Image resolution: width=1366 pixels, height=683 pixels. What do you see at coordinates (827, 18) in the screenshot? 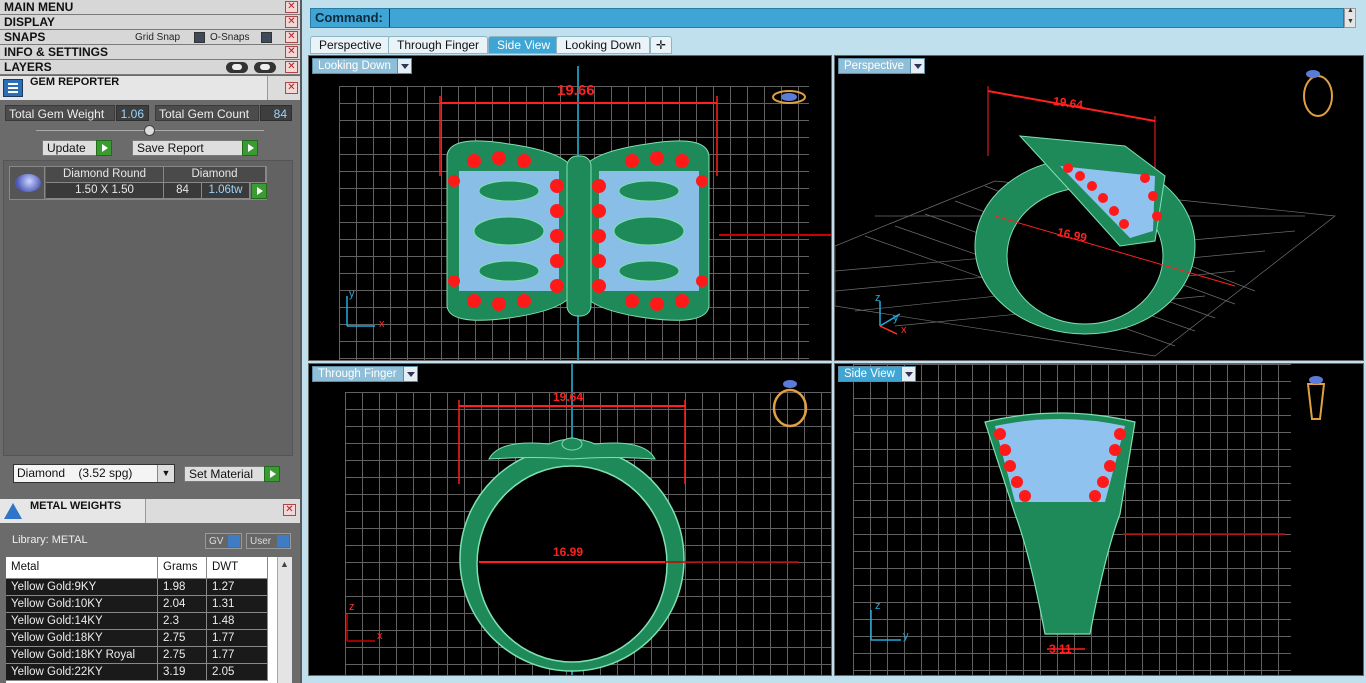
I see `command-bar: Command:` at bounding box center [827, 18].